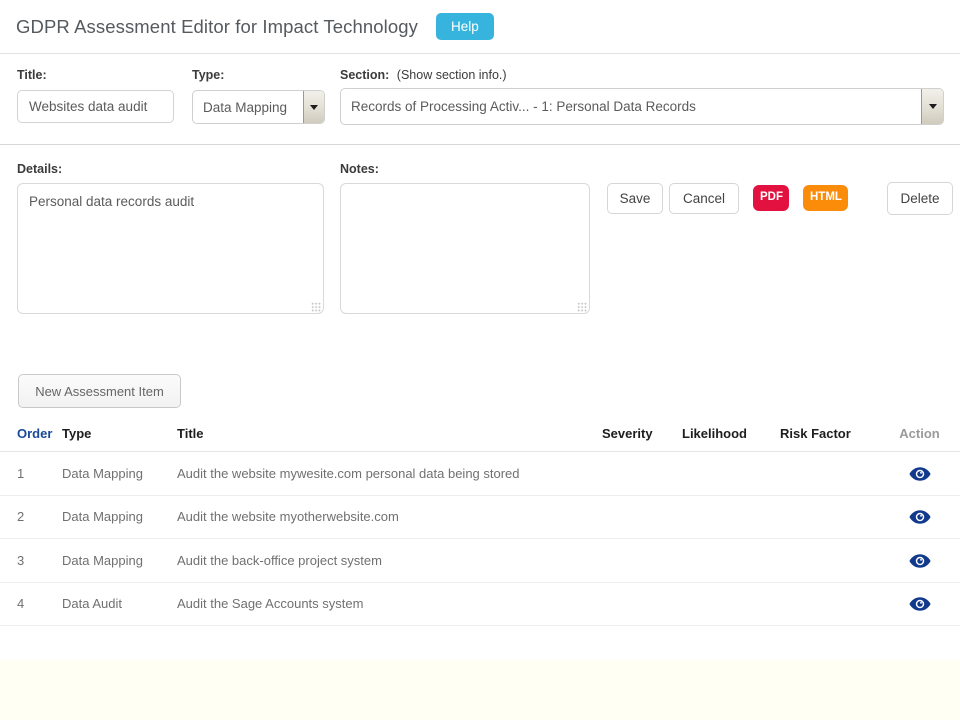 This screenshot has height=720, width=960. I want to click on column-header-risk-factor: Risk Factor, so click(829, 436).